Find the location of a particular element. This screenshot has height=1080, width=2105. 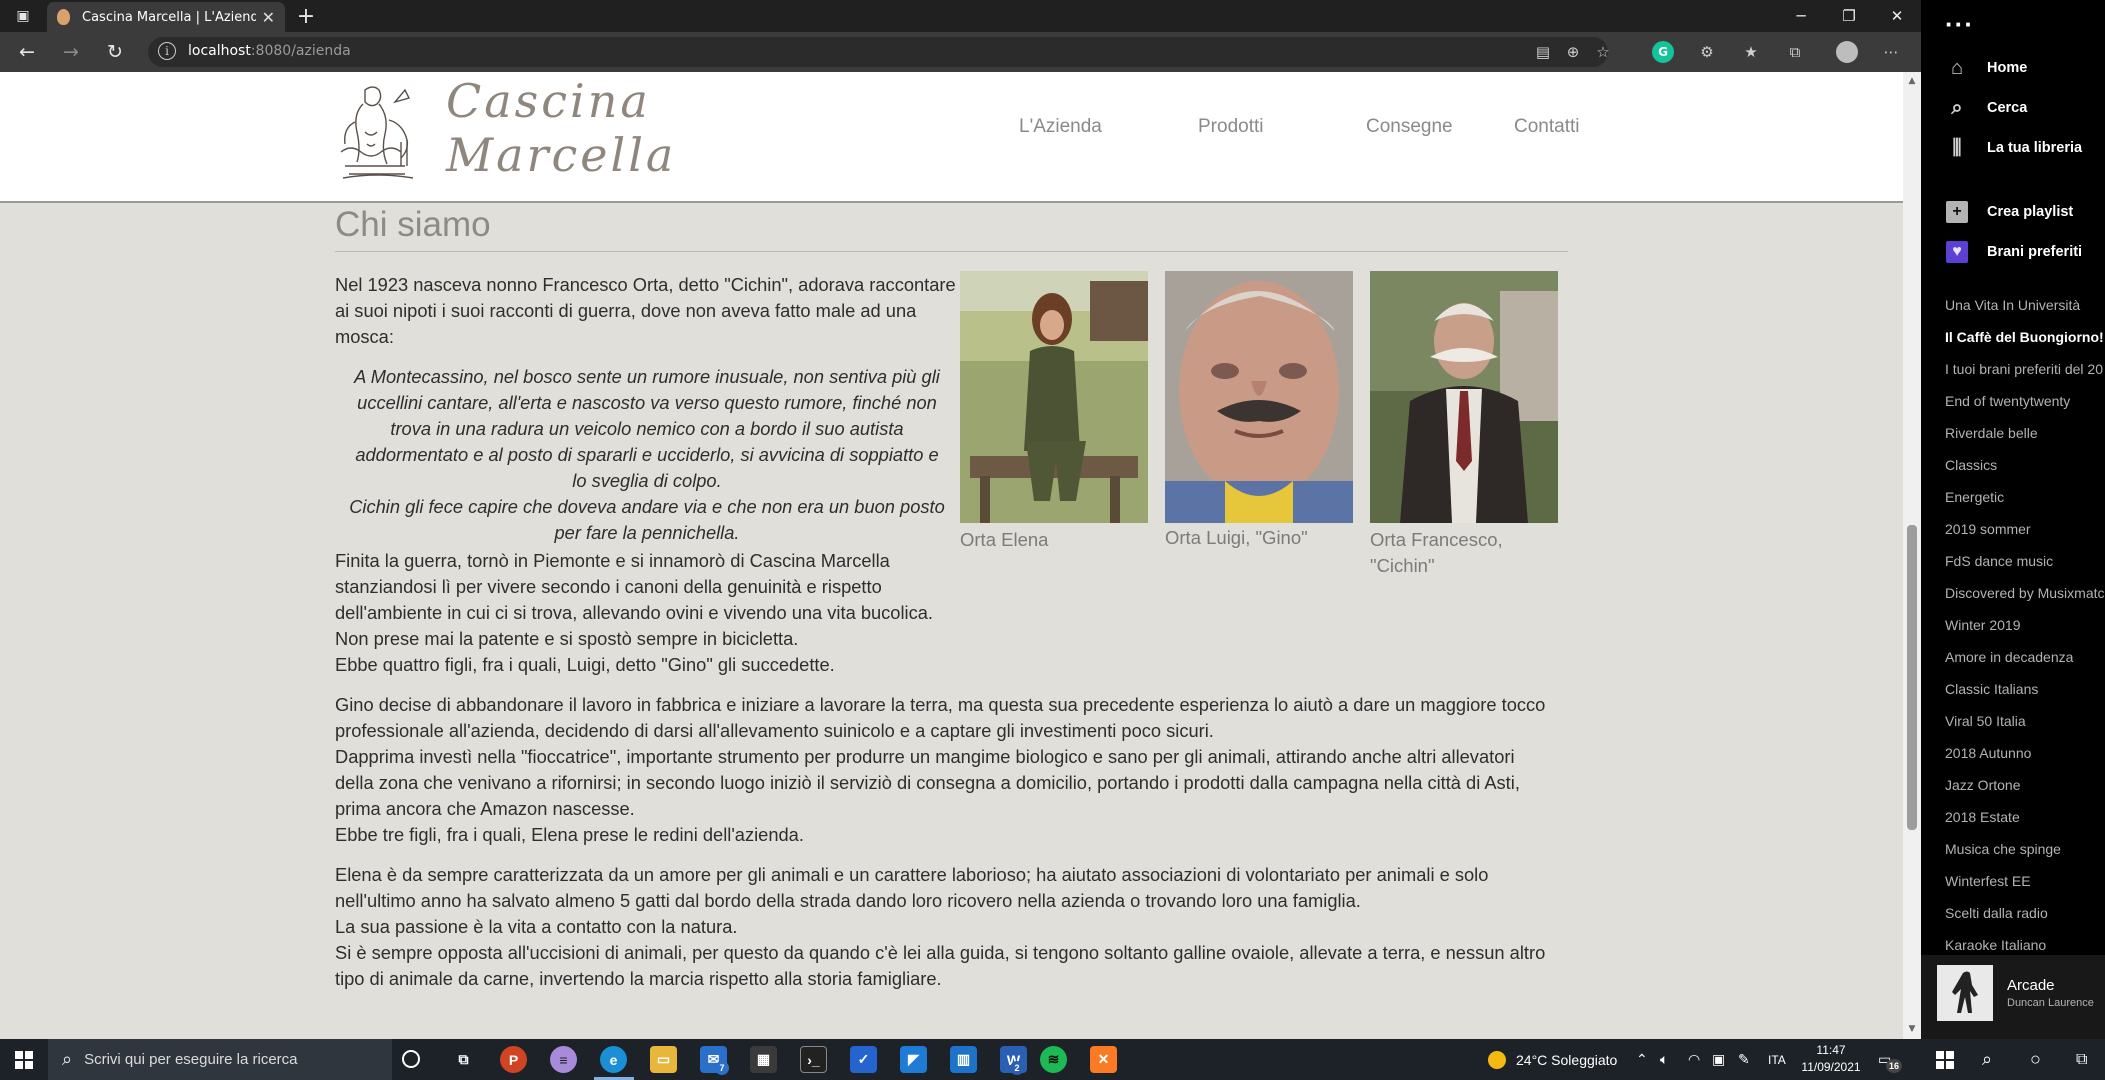

file-explorer-icon: ▭ is located at coordinates (663, 1059).